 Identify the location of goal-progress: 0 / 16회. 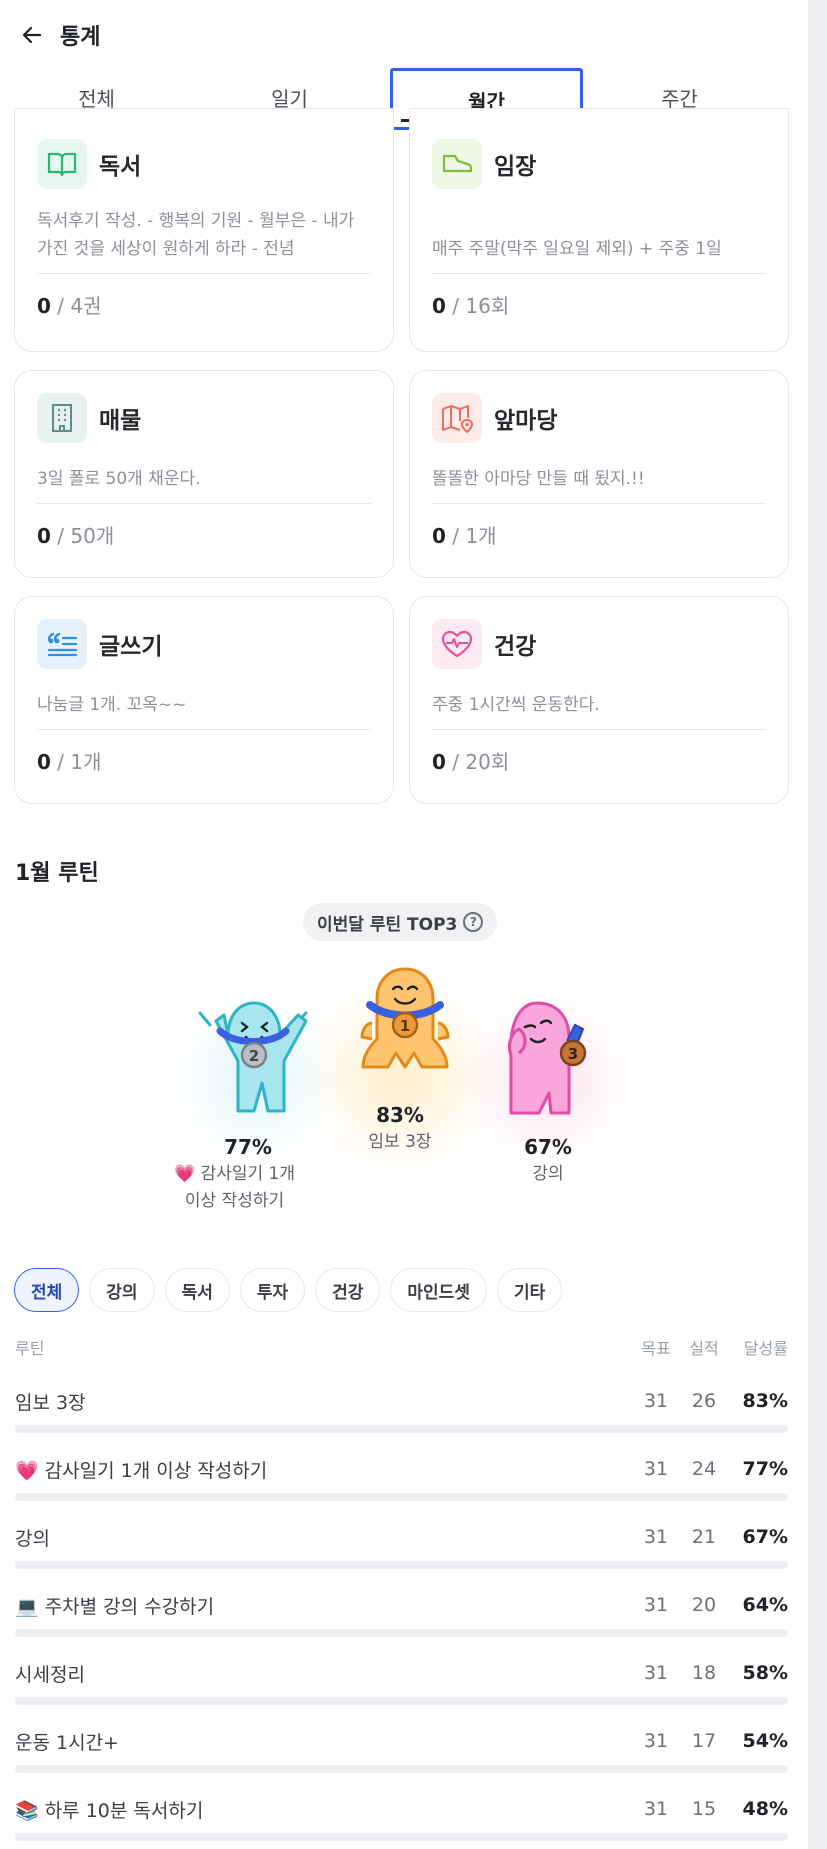
(599, 304).